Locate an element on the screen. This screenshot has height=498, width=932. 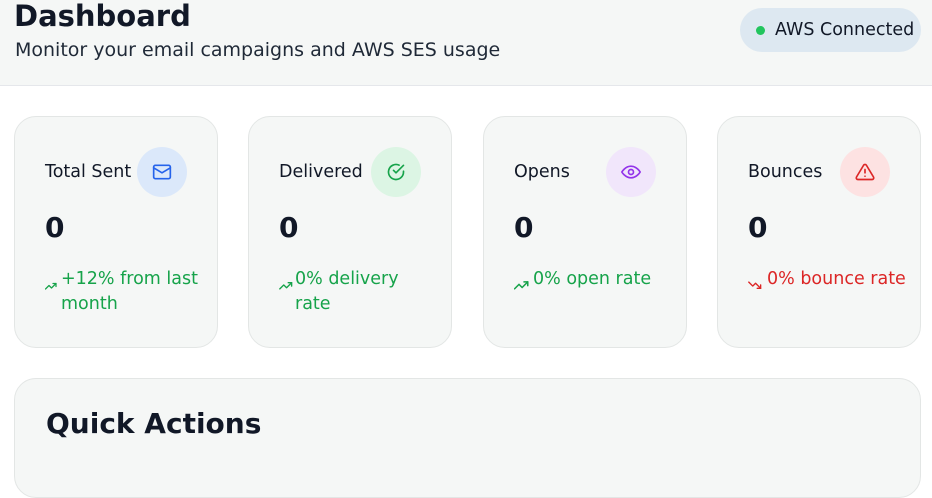
trending-down-icon is located at coordinates (756, 279).